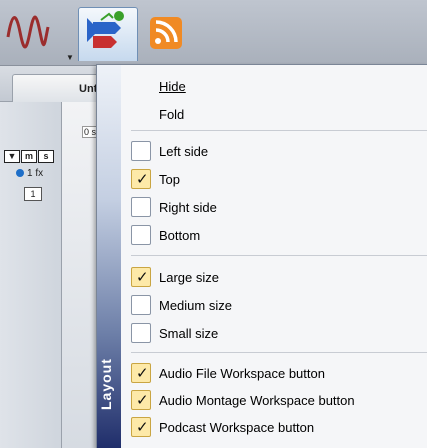 The width and height of the screenshot is (427, 448). I want to click on track-mute-solo-group: ▼ m s, so click(29, 156).